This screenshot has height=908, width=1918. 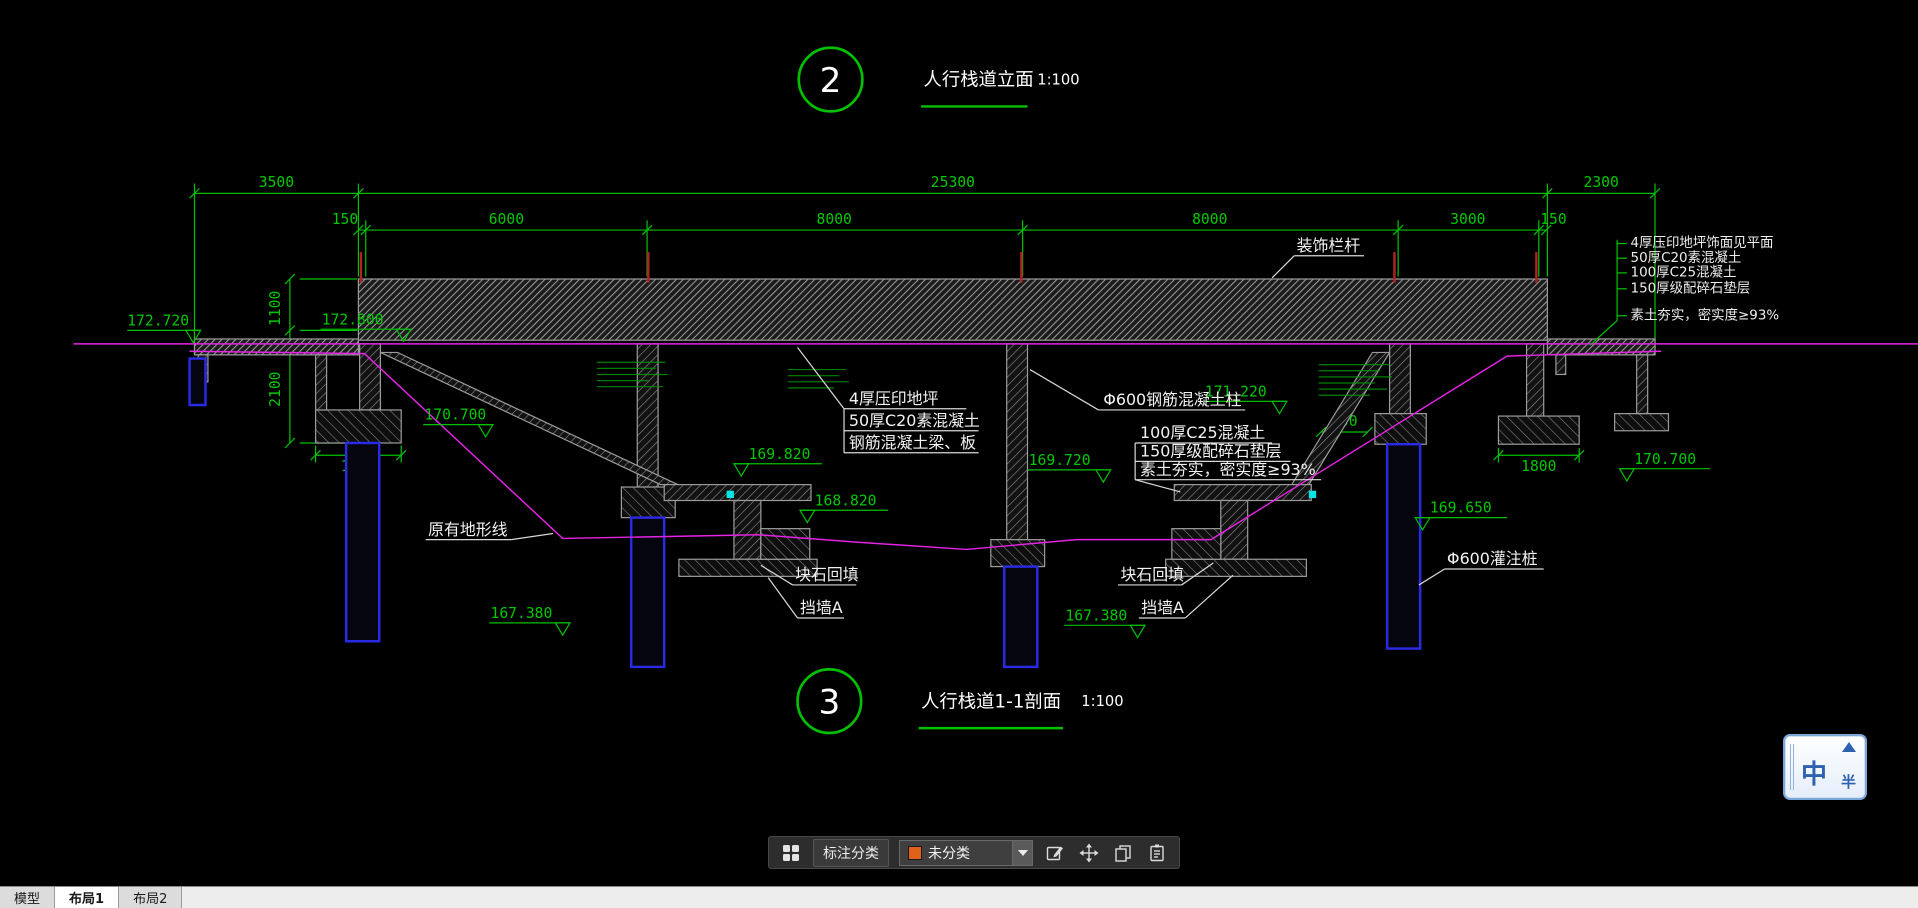 What do you see at coordinates (894, 398) in the screenshot?
I see `label-deck-note1: 4厚压印地坪` at bounding box center [894, 398].